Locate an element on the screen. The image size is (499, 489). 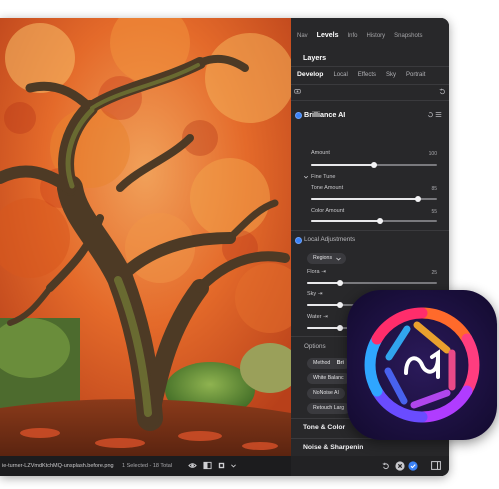
tab-portrait: Portrait is located at coordinates (415, 75).